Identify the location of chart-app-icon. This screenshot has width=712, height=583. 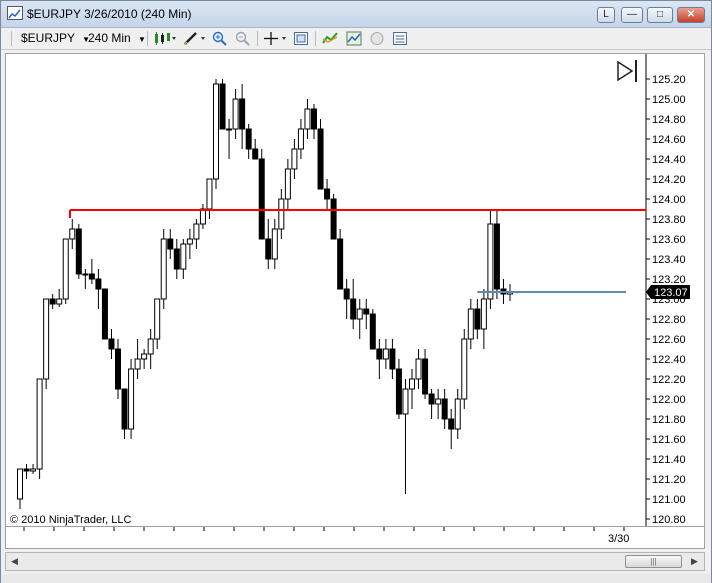
(15, 13).